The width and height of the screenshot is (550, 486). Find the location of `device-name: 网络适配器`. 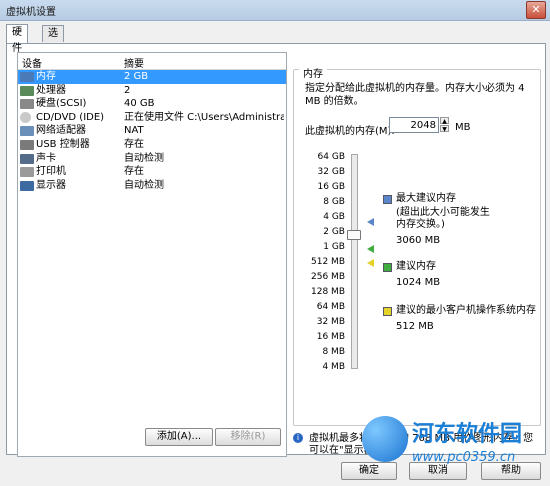

device-name: 网络适配器 is located at coordinates (61, 131).